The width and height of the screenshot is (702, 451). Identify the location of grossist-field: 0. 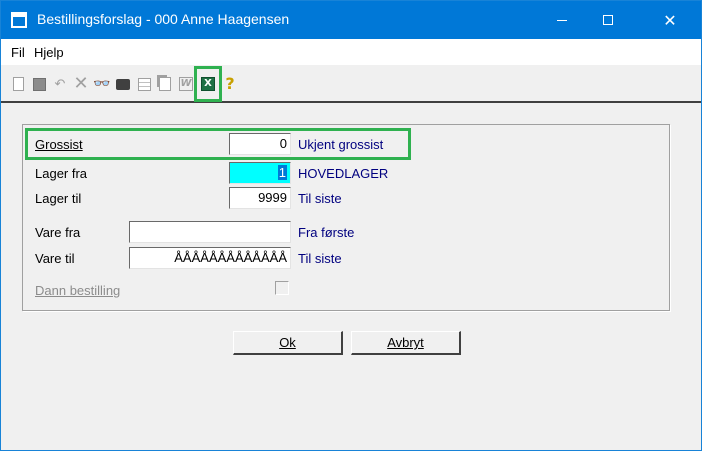
(260, 144).